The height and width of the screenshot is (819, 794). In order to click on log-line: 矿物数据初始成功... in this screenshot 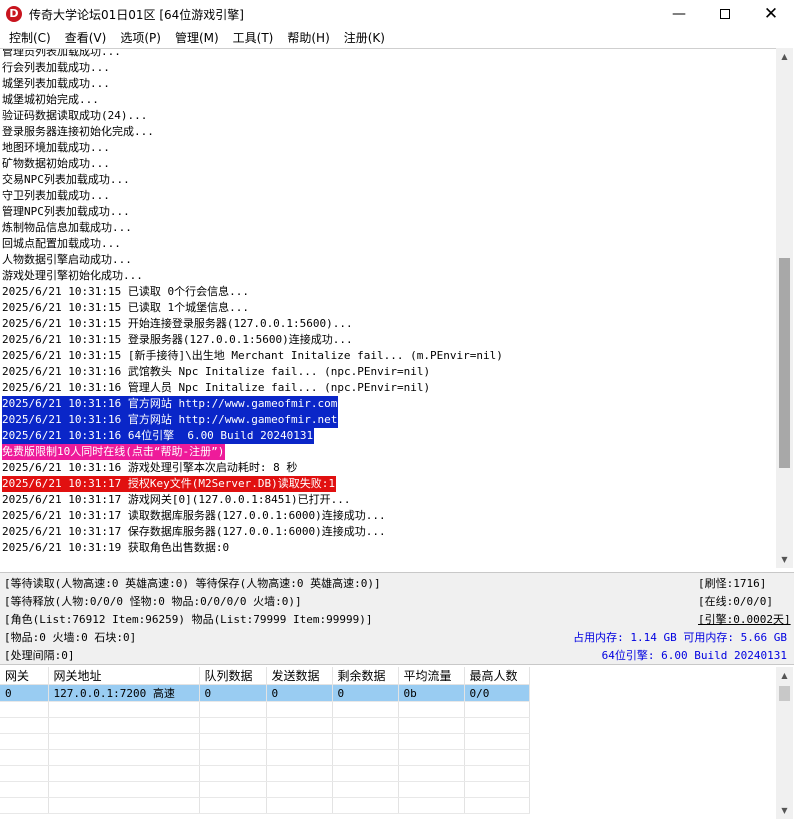, I will do `click(253, 164)`.